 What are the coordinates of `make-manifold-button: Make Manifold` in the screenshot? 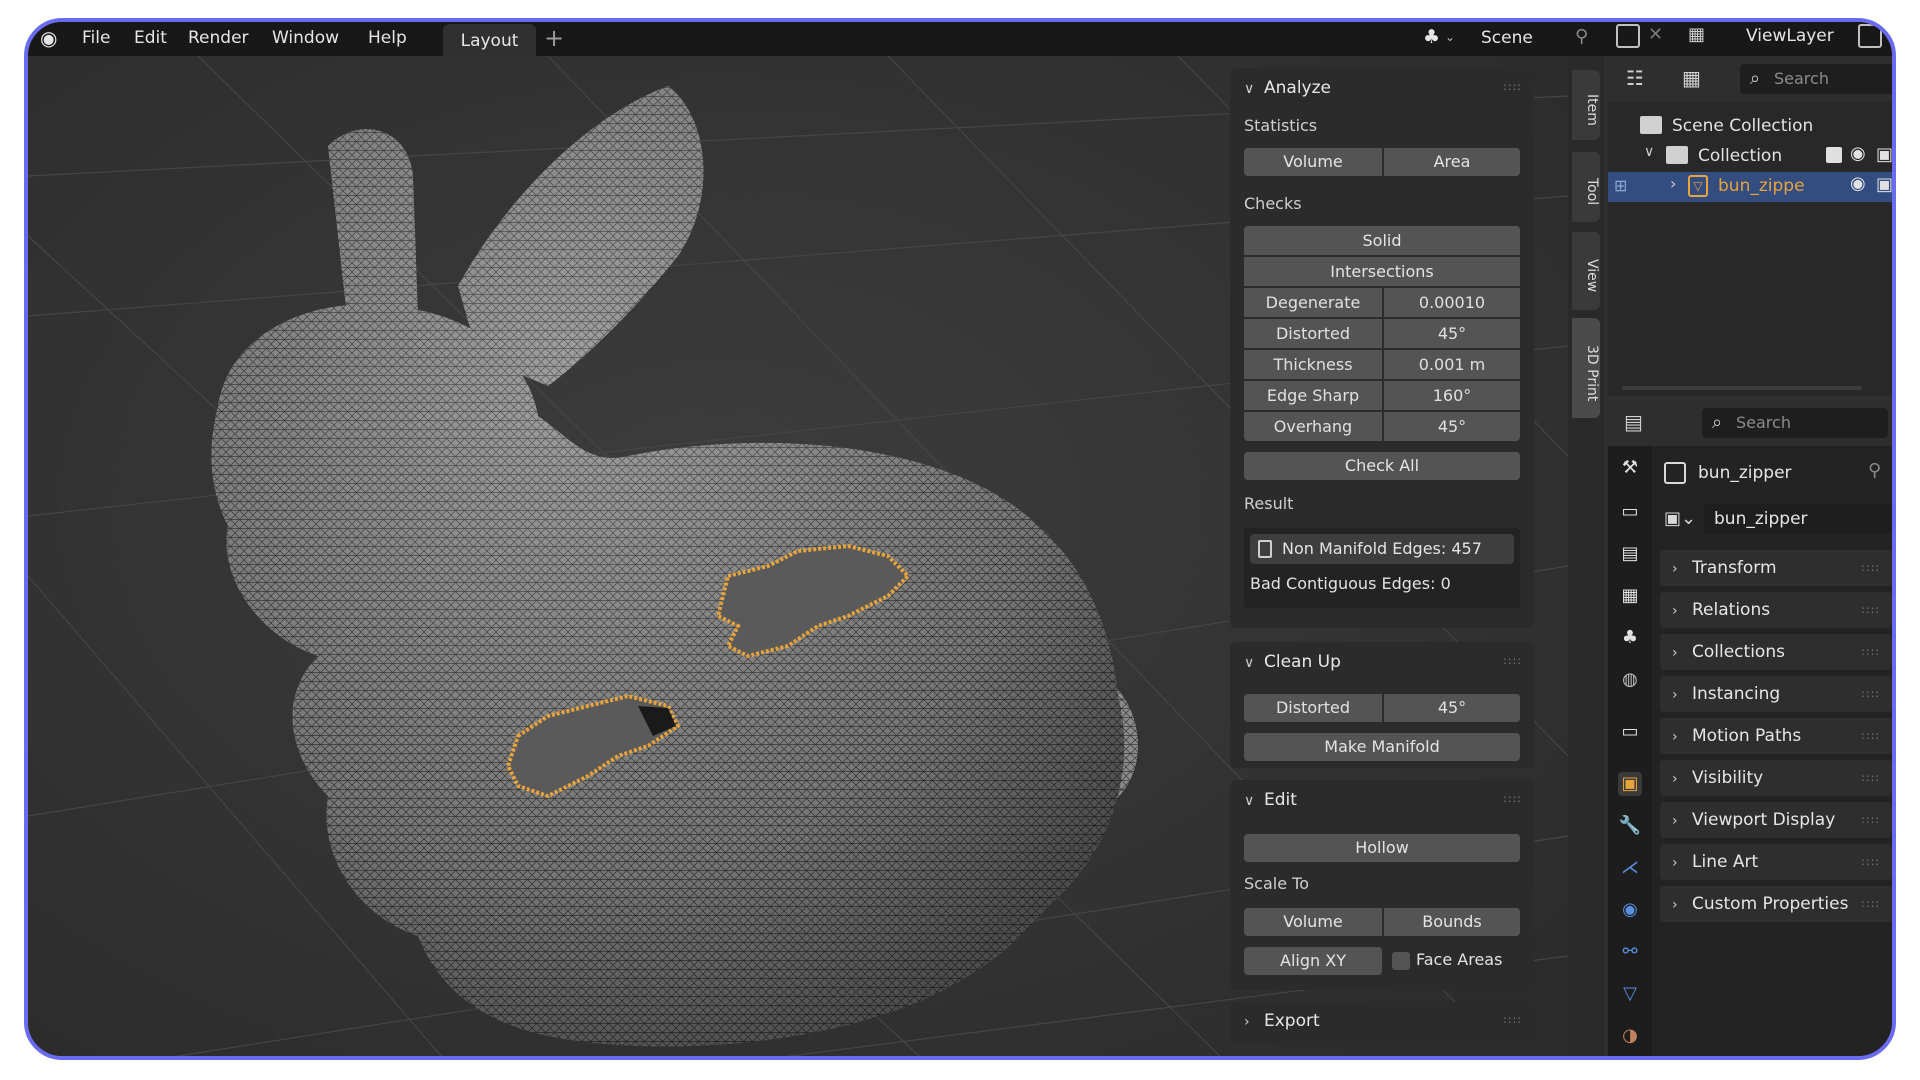 It's located at (1382, 747).